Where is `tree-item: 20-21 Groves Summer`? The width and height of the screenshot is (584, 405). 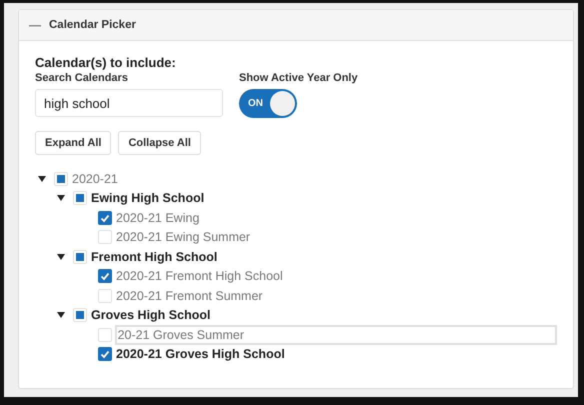 tree-item: 20-21 Groves Summer is located at coordinates (335, 334).